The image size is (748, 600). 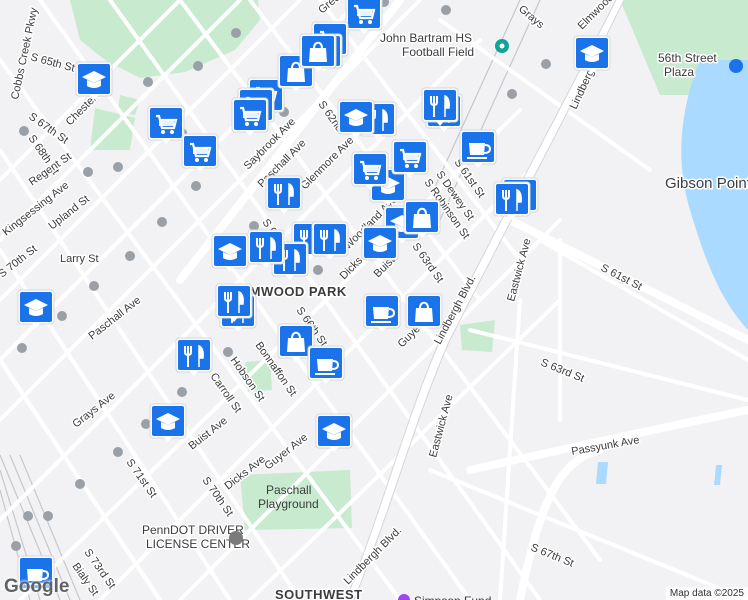 I want to click on poi-simpson: Simpson Fund, so click(x=444, y=597).